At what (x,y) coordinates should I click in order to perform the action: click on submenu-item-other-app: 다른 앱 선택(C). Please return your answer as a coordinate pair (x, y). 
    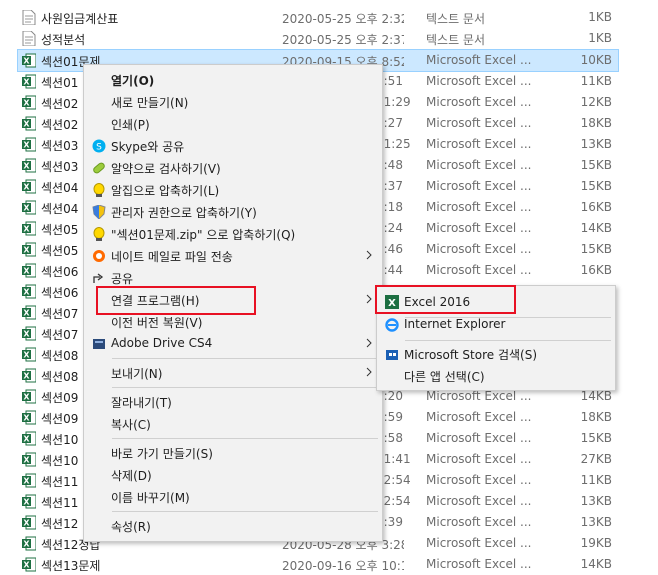
    Looking at the image, I should click on (496, 376).